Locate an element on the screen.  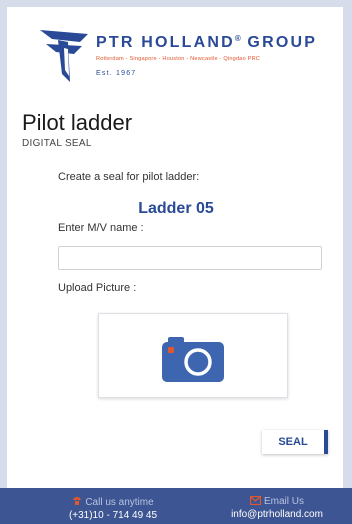
frame-left-edge is located at coordinates (3, 262).